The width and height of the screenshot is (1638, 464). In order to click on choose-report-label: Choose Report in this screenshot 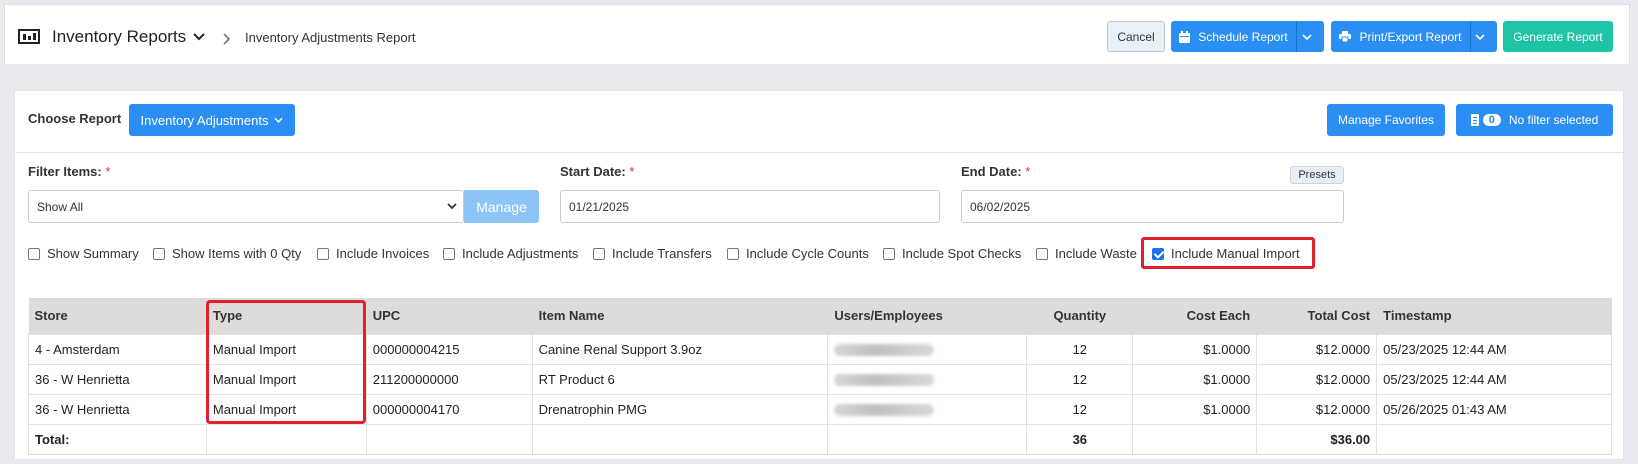, I will do `click(75, 118)`.